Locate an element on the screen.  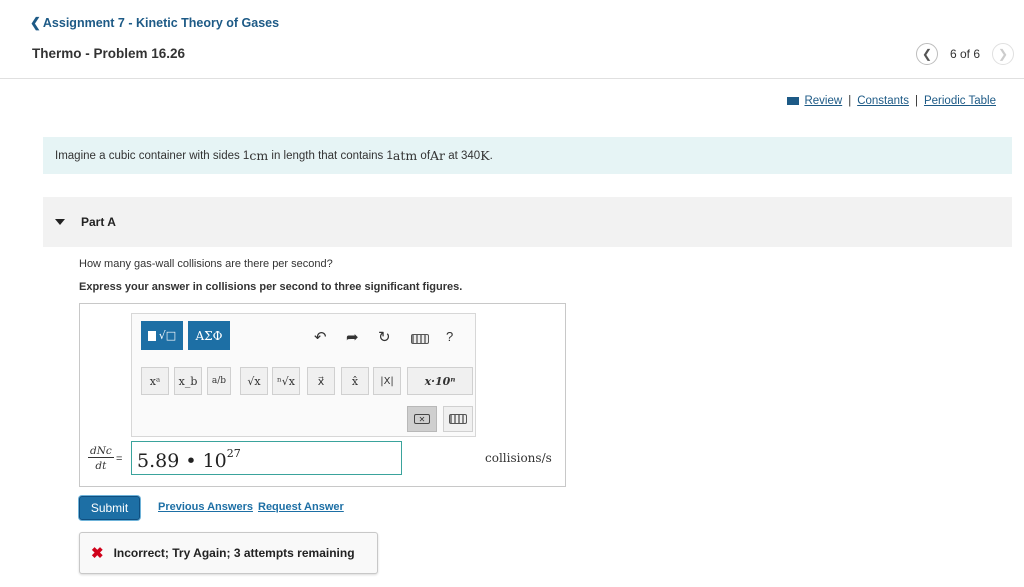
problem-pager: ❮ 6 of 6 ❯ is located at coordinates (964, 54).